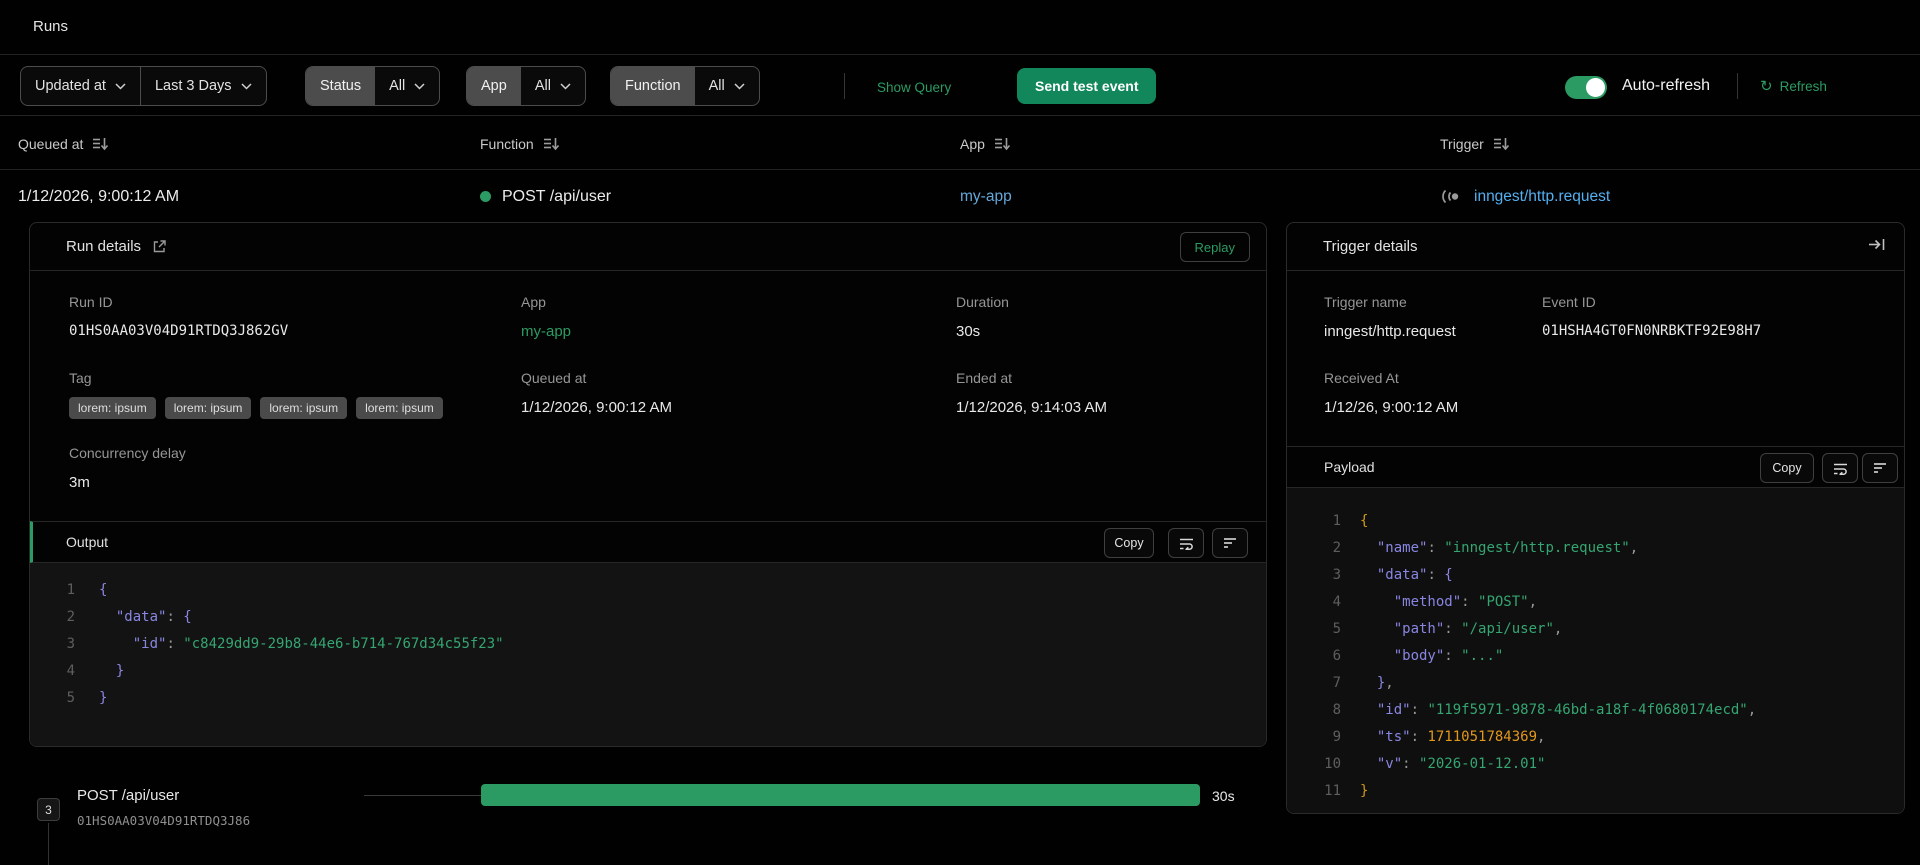 The width and height of the screenshot is (1920, 865). Describe the element at coordinates (99, 196) in the screenshot. I see `run-row-queued-at: 1/12/2026, 9:00:12 AM` at that location.